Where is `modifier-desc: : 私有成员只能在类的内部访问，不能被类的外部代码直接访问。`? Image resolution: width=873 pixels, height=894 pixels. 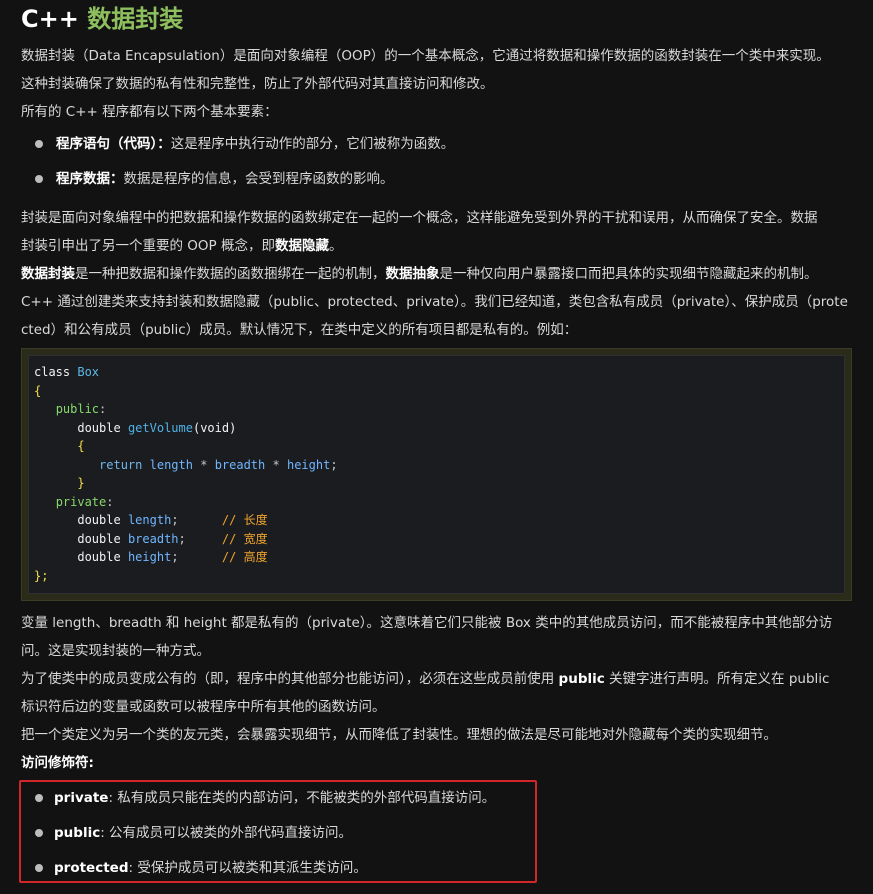 modifier-desc: : 私有成员只能在类的内部访问，不能被类的外部代码直接访问。 is located at coordinates (302, 798).